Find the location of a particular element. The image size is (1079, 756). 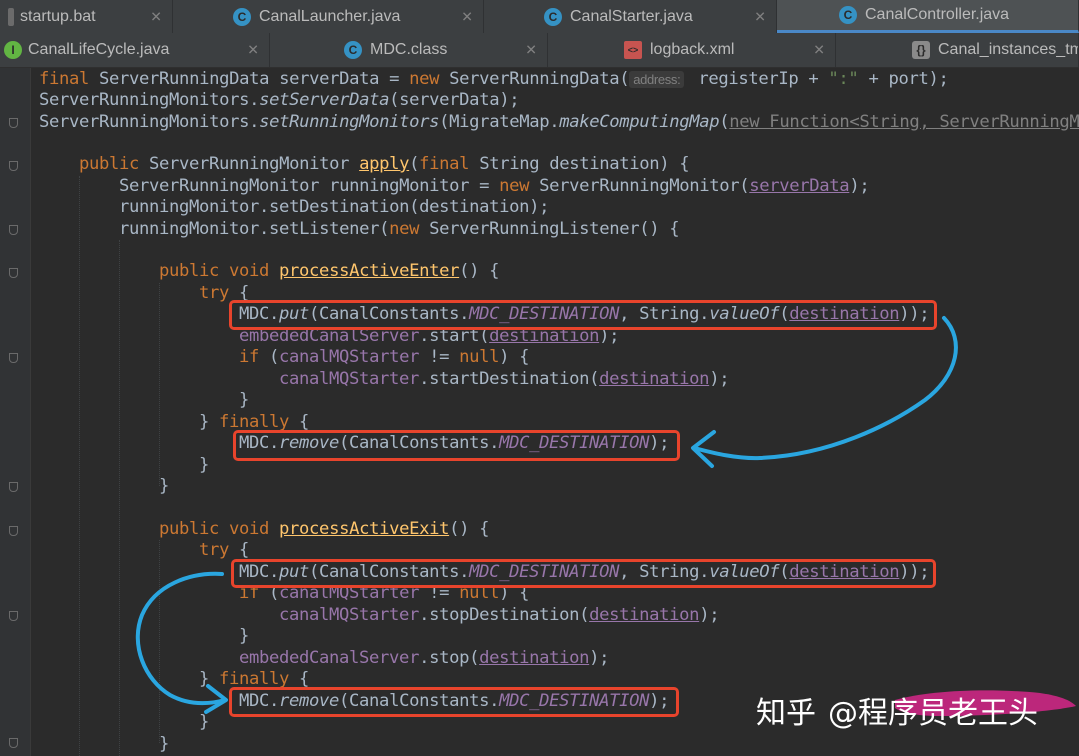

watermark-handle: @程序员老王头 is located at coordinates (933, 713).